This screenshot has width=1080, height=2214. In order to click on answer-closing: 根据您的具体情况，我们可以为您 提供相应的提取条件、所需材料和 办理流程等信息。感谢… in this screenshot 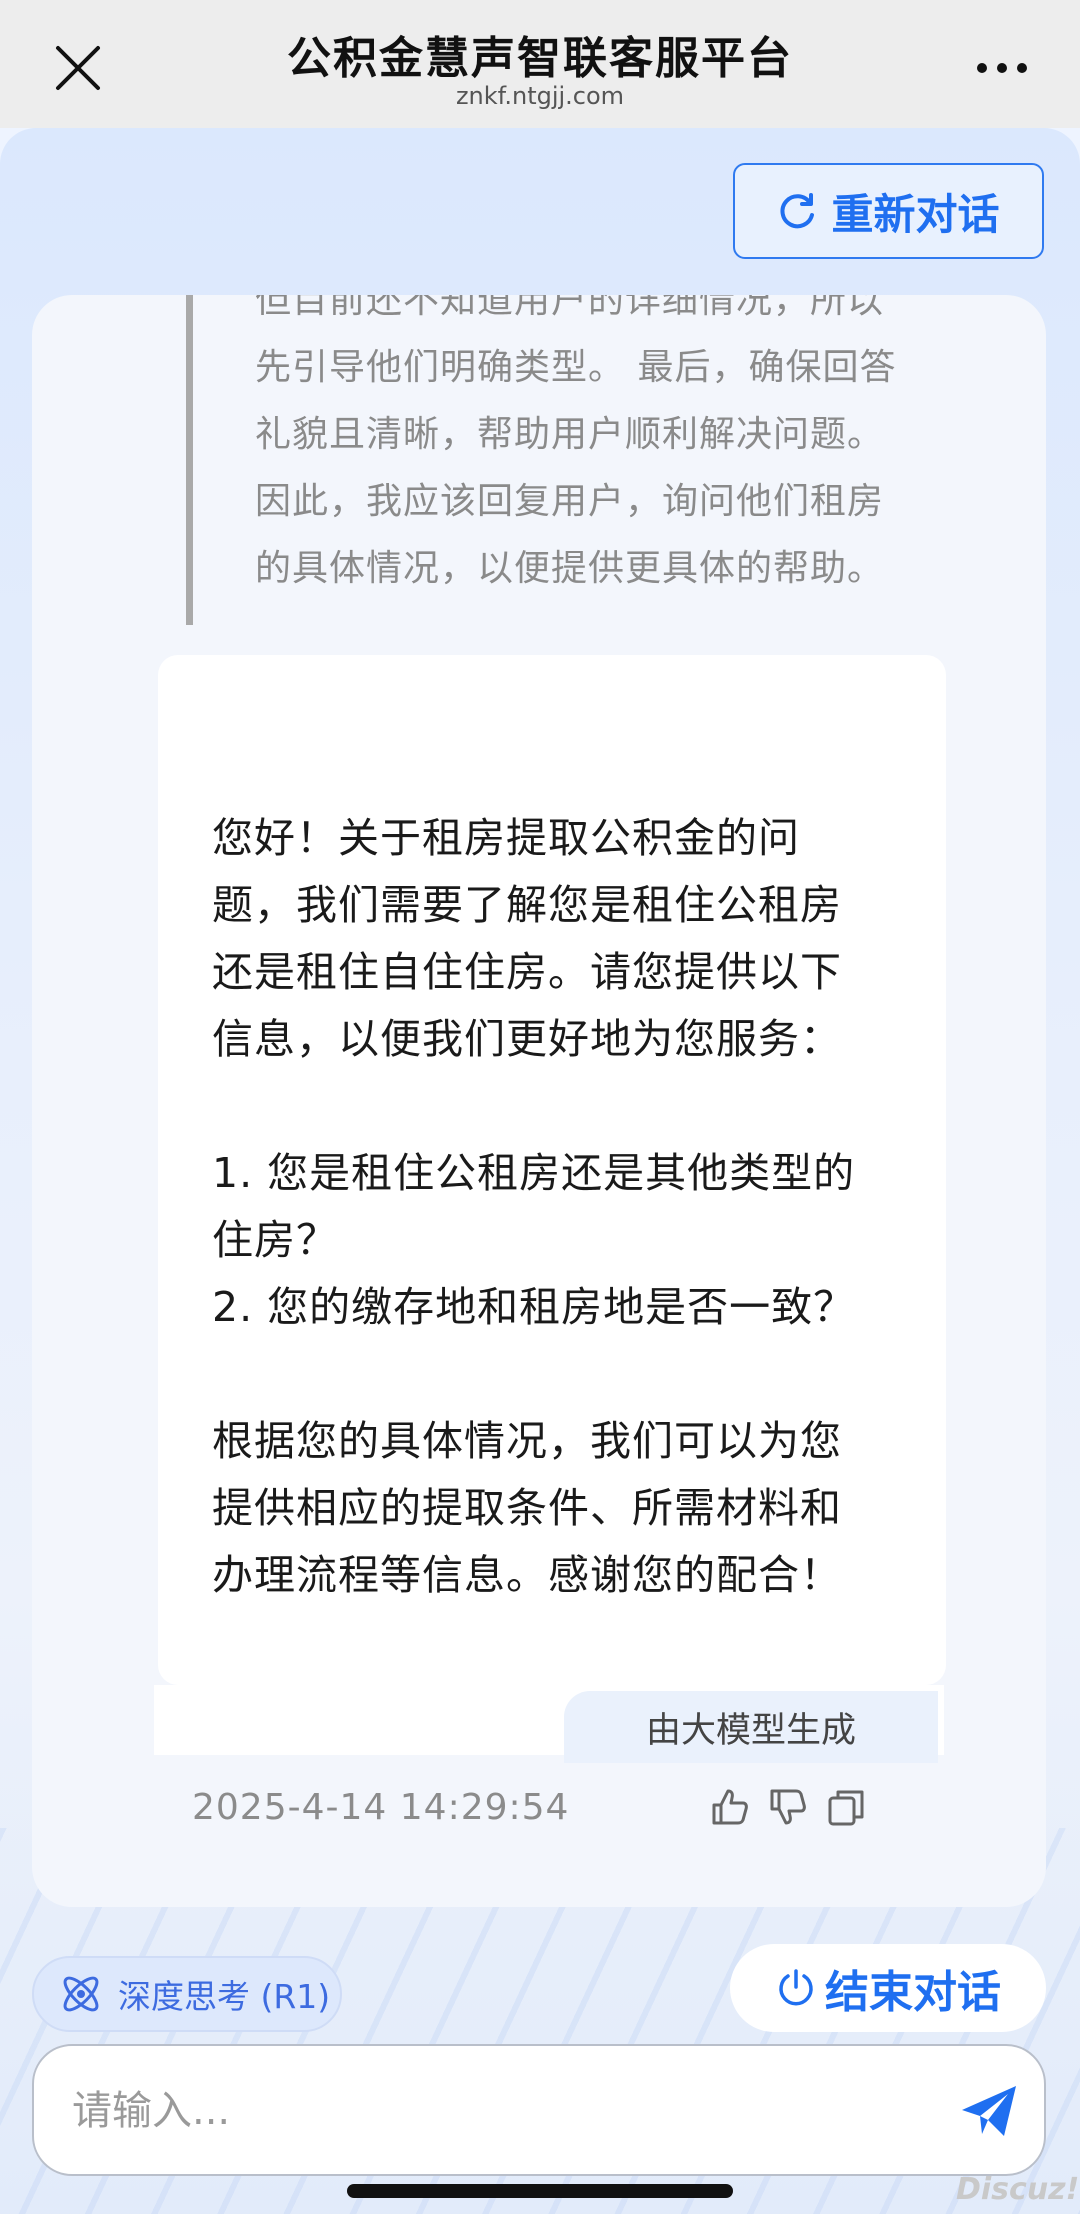, I will do `click(562, 1508)`.